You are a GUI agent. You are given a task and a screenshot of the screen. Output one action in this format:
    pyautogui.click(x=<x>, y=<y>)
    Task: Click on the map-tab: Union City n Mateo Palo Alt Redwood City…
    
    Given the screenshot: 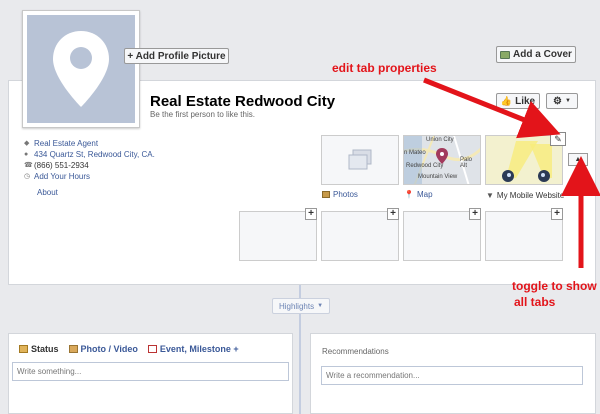 What is the action you would take?
    pyautogui.click(x=442, y=160)
    